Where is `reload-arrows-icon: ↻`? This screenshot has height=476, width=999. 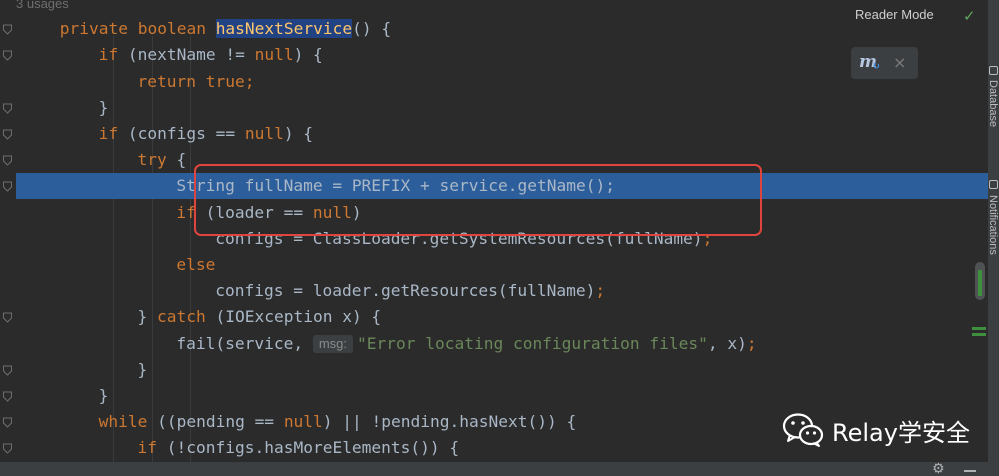
reload-arrows-icon: ↻ is located at coordinates (876, 66).